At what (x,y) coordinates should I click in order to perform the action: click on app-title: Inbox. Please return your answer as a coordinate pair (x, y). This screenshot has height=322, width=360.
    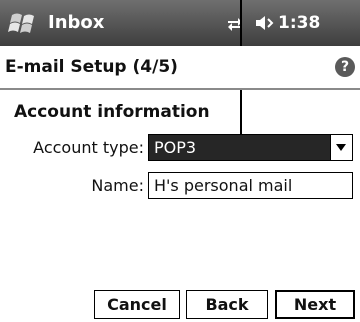
    Looking at the image, I should click on (76, 22).